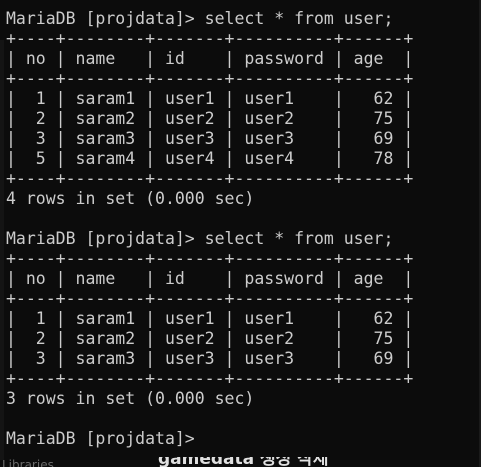 The height and width of the screenshot is (467, 481). Describe the element at coordinates (130, 398) in the screenshot. I see `result-summary: 3 rows in set (0.000 sec)` at that location.